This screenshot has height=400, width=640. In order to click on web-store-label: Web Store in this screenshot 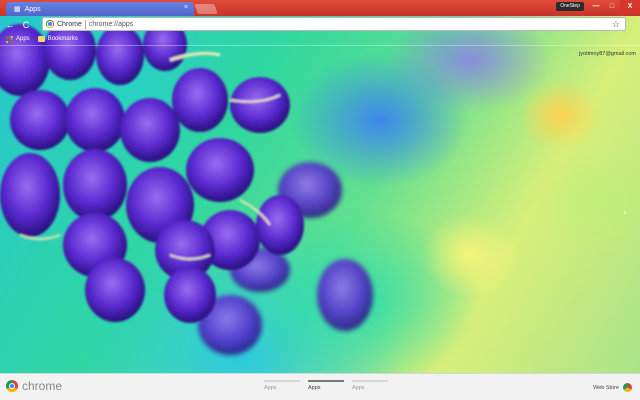, I will do `click(606, 387)`.